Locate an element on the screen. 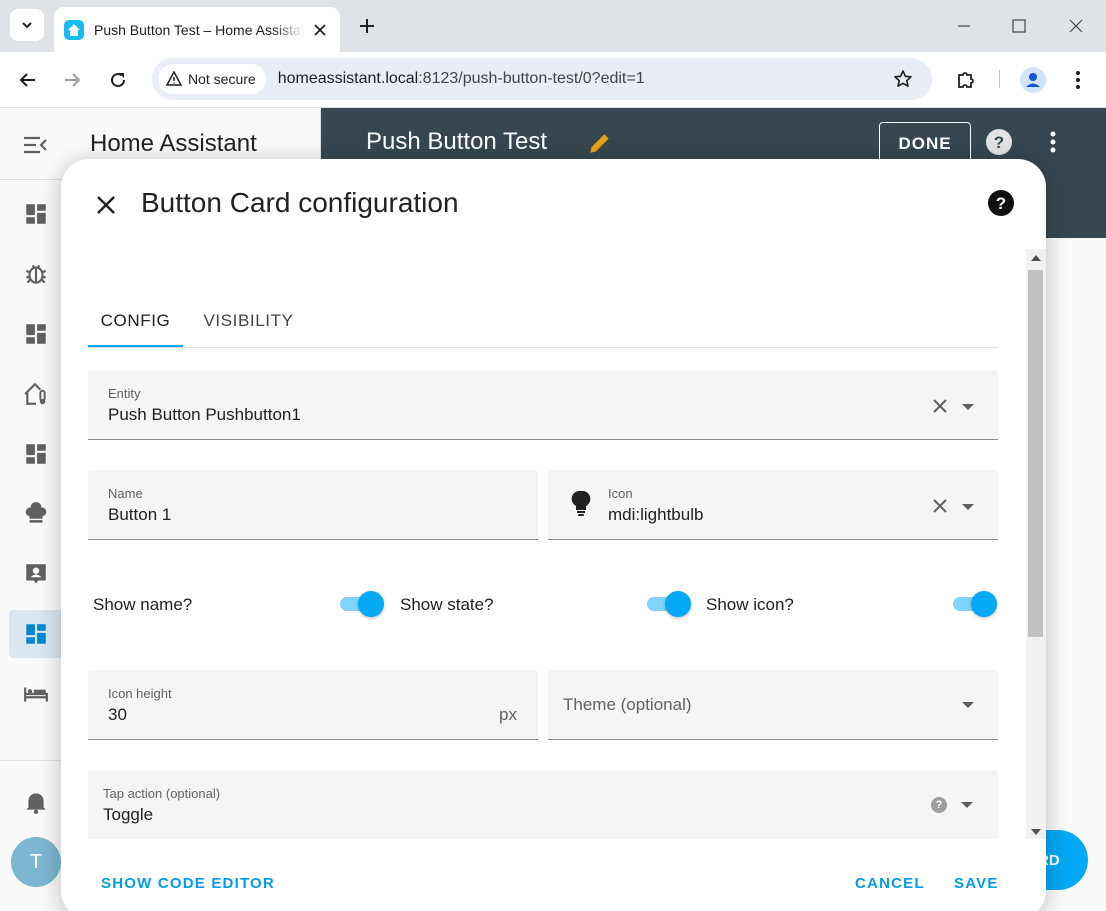 This screenshot has width=1106, height=911. name-field: Name Button 1 is located at coordinates (313, 505).